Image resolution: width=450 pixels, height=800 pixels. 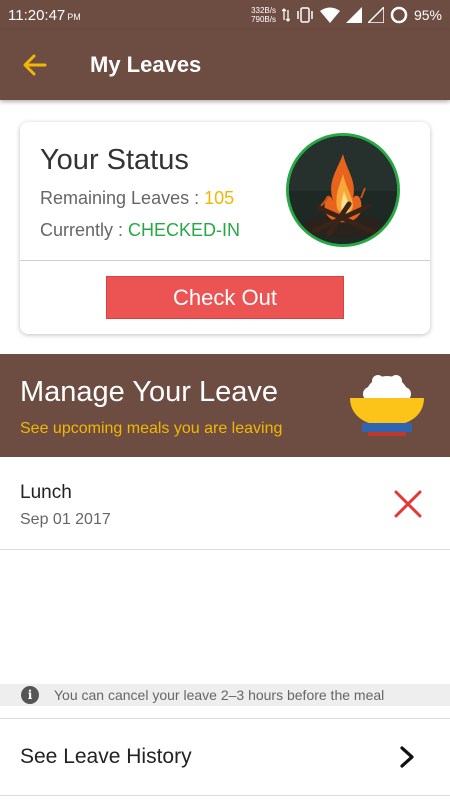 I want to click on status-icons: 332B/s 790B/s 95%, so click(x=346, y=15).